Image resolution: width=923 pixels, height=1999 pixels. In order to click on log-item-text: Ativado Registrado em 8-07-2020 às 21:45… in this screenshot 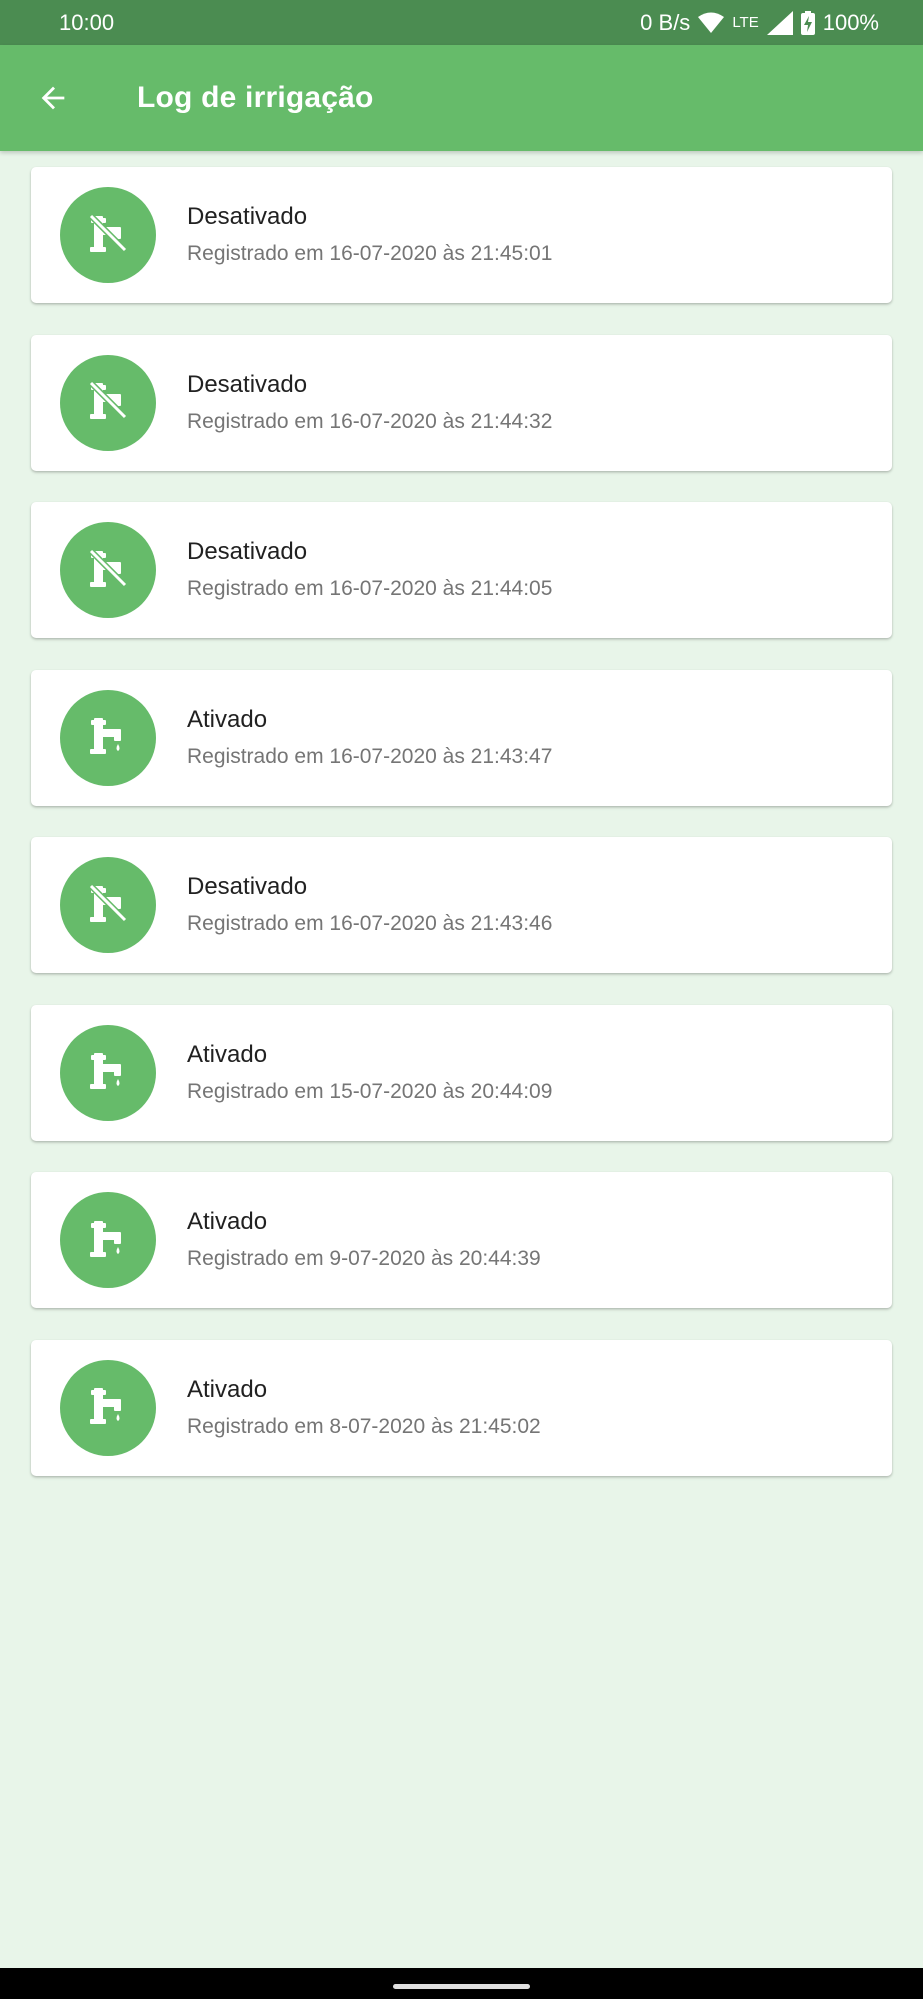, I will do `click(364, 1408)`.